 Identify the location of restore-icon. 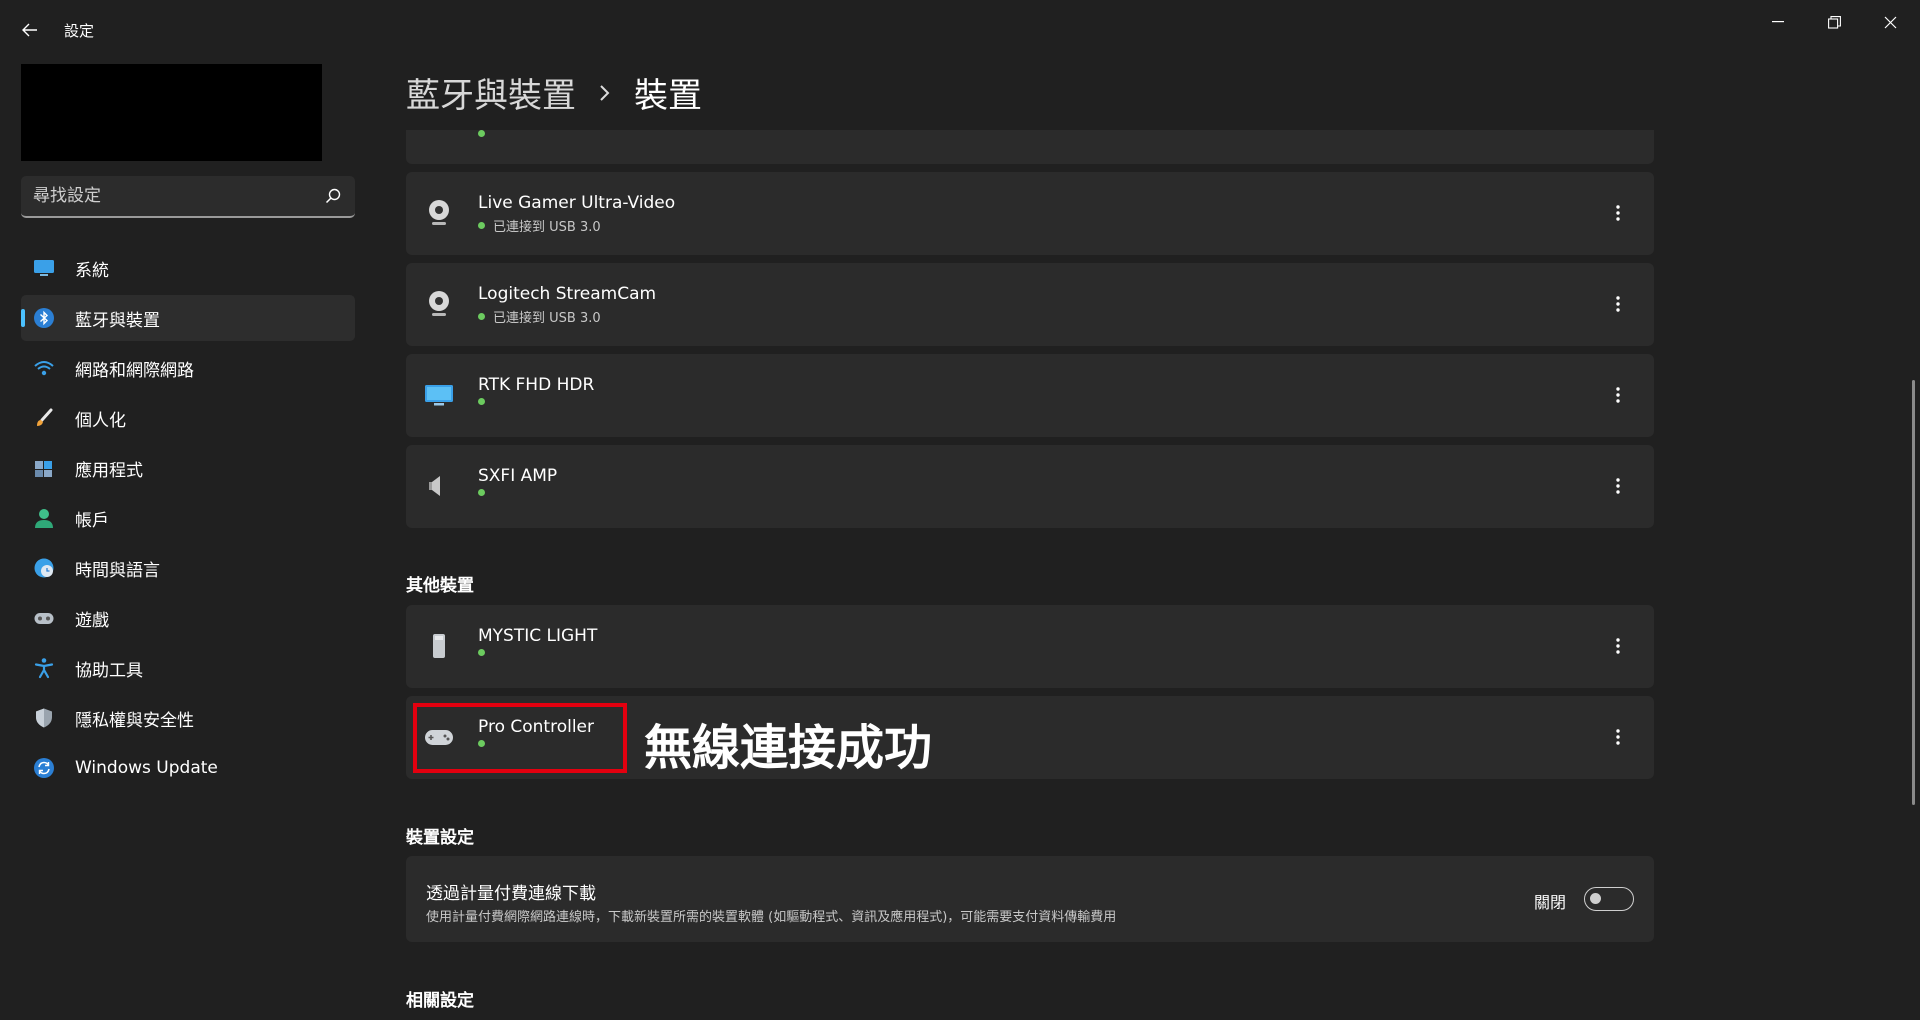
(1834, 22).